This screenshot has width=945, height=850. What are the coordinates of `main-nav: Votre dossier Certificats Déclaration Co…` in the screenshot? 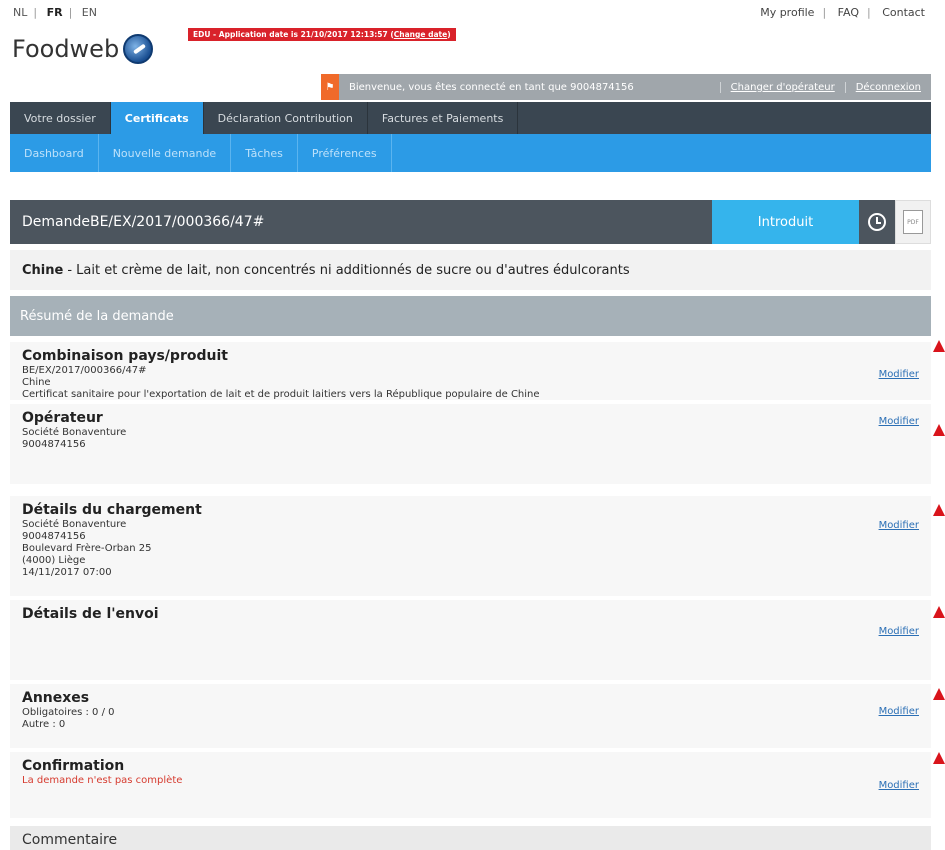 It's located at (470, 118).